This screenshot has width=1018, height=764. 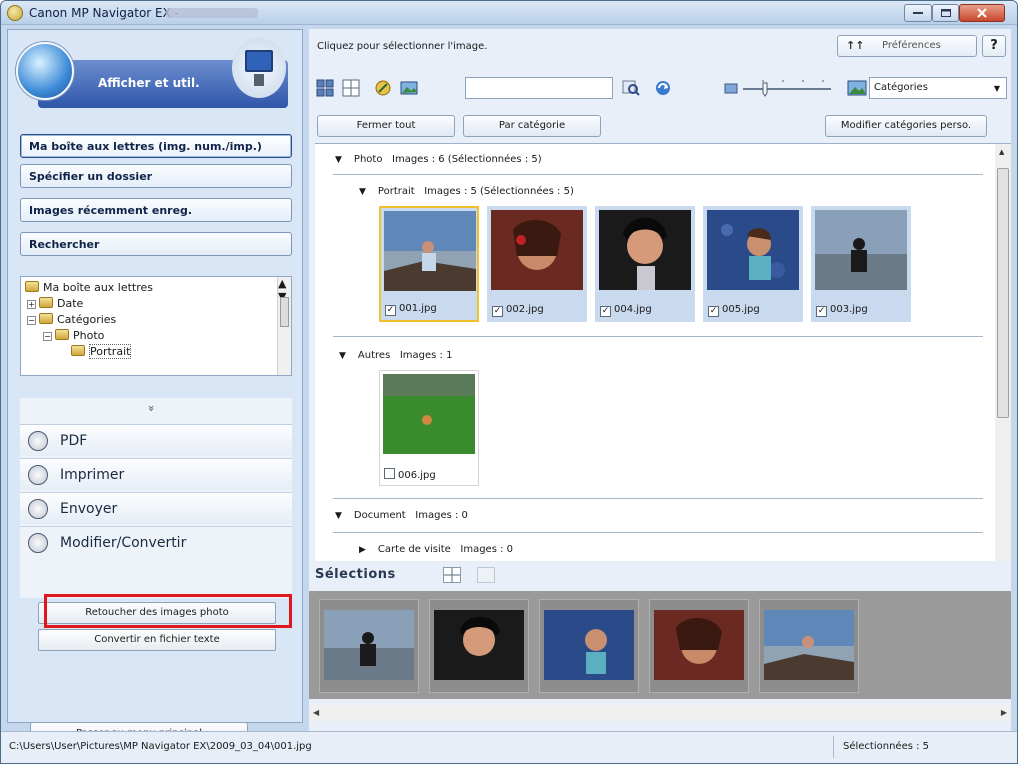 I want to click on thumbnail: 006.jpg, so click(x=429, y=428).